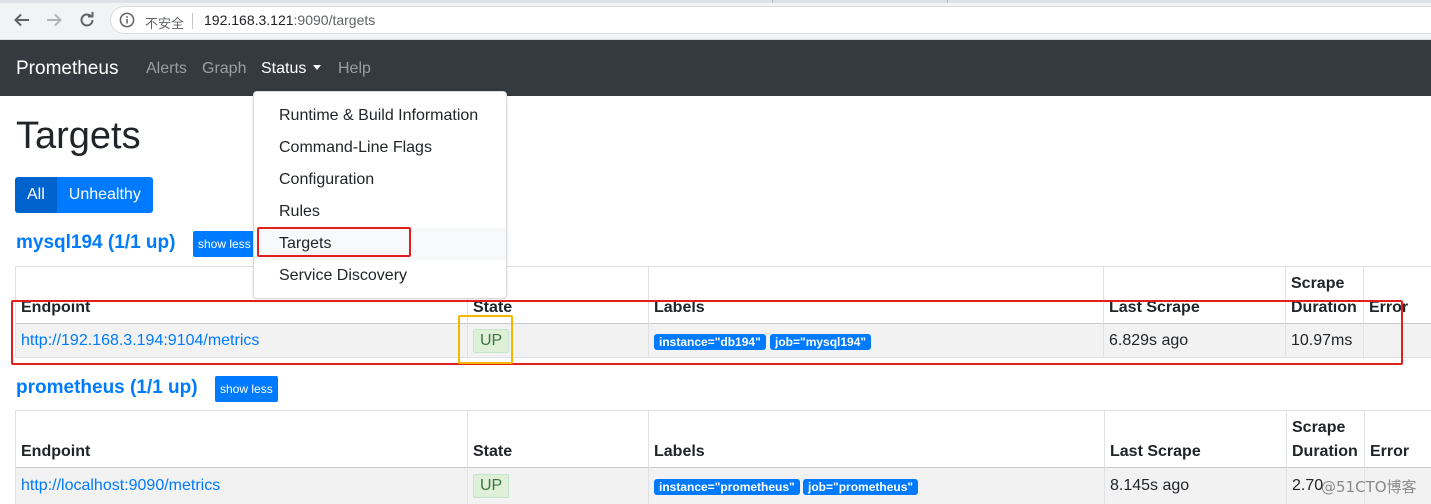 This screenshot has height=504, width=1431. I want to click on insecure-label: 不安全, so click(165, 24).